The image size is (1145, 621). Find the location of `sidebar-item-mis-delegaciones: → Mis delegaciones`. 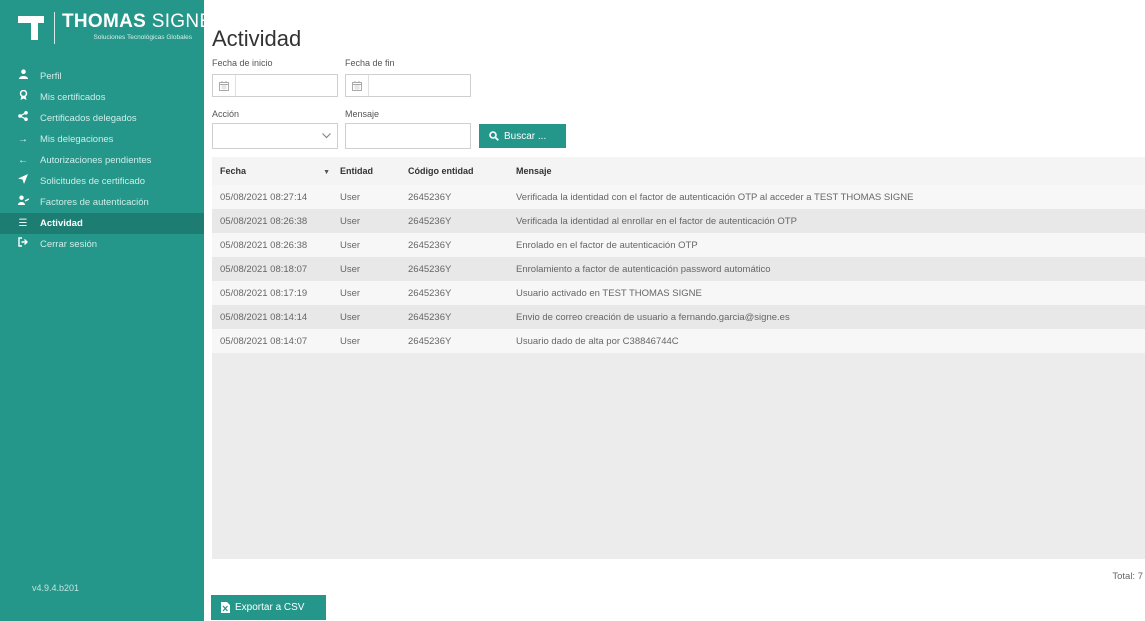

sidebar-item-mis-delegaciones: → Mis delegaciones is located at coordinates (102, 139).